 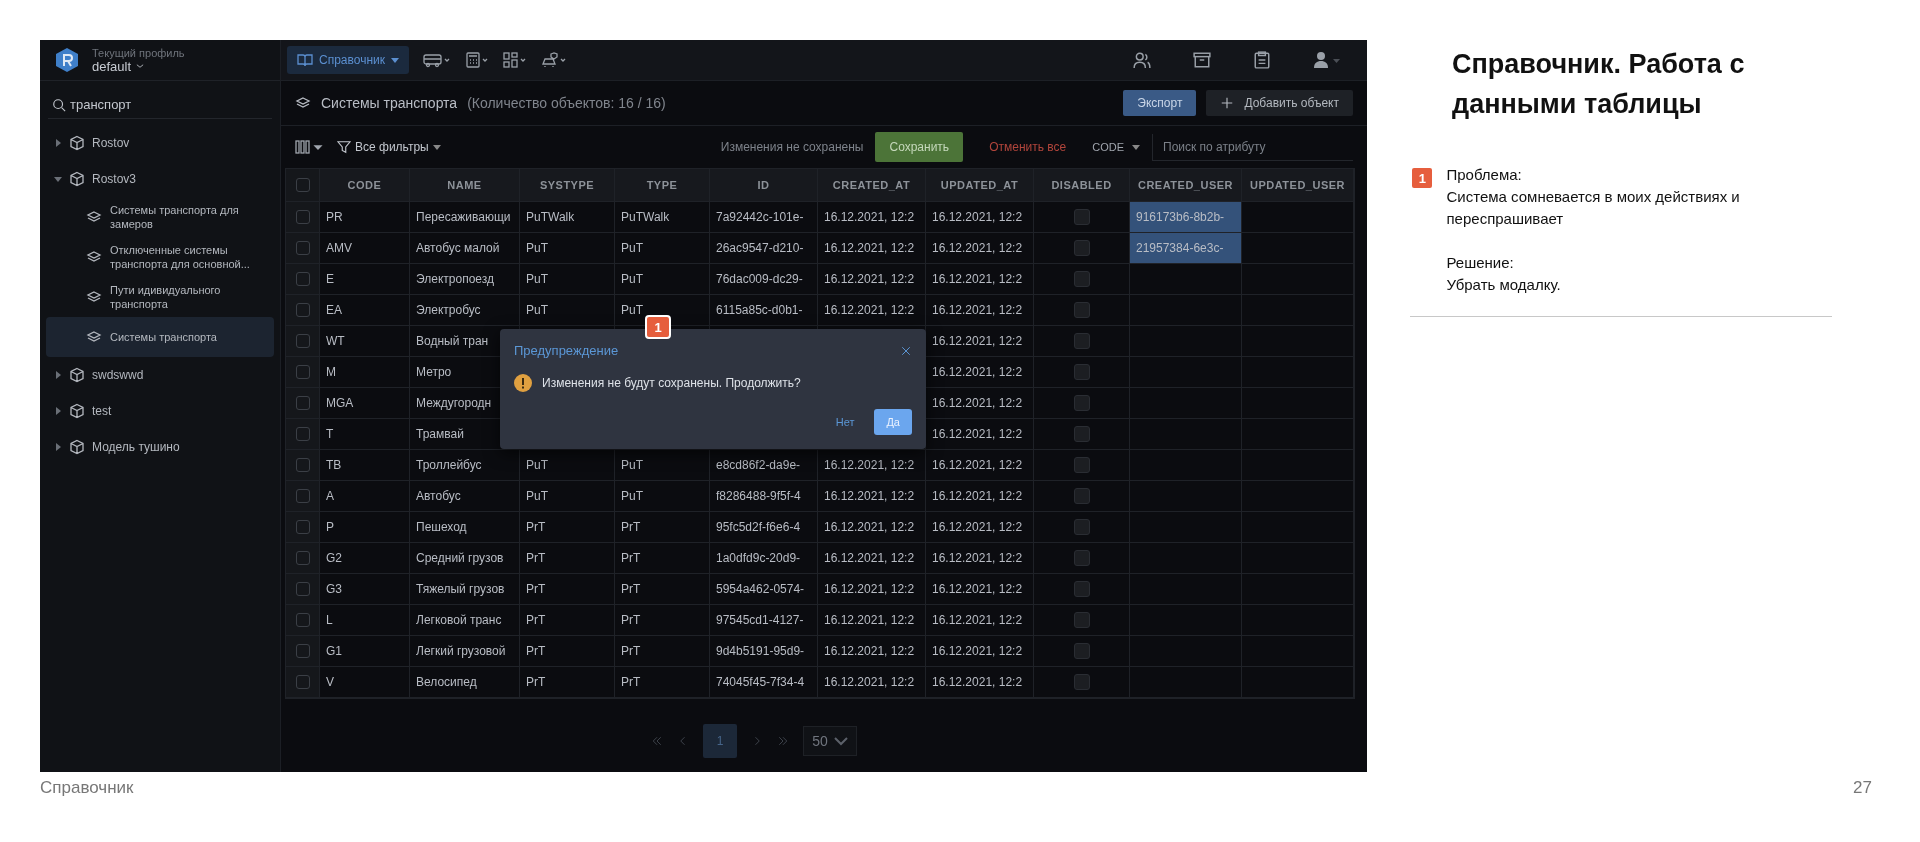 I want to click on table-cell: Троллейбус, so click(x=465, y=465).